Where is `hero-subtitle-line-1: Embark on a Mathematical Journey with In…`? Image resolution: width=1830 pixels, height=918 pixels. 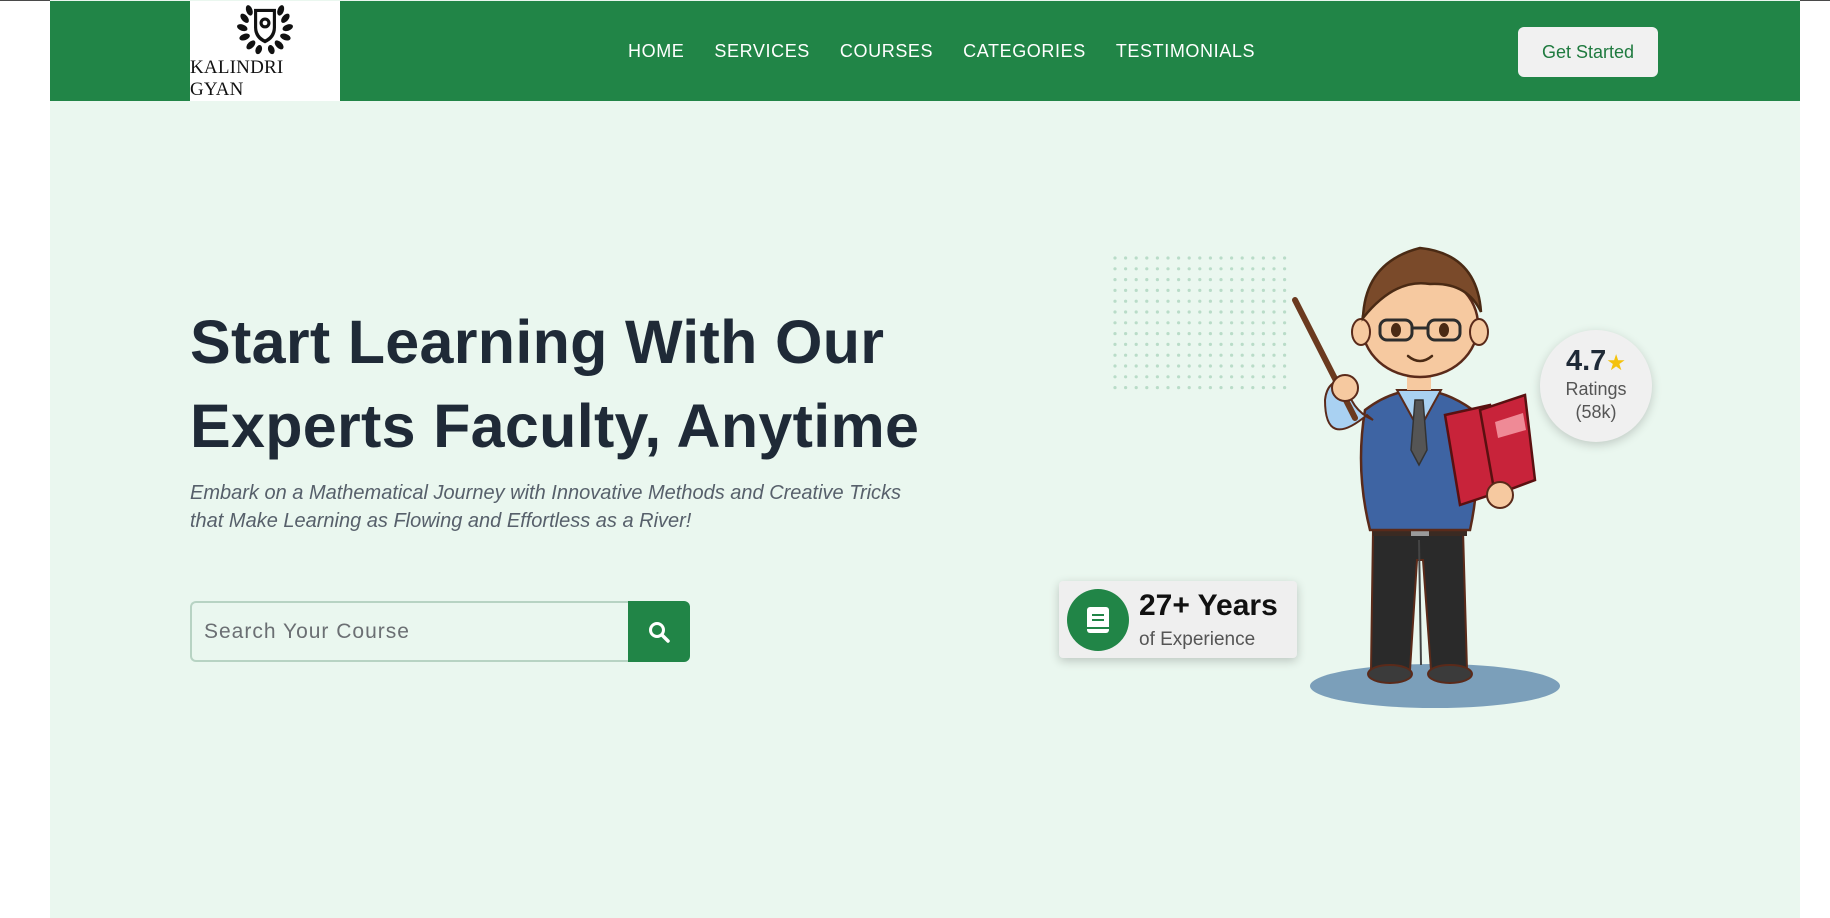
hero-subtitle-line-1: Embark on a Mathematical Journey with In… is located at coordinates (546, 493).